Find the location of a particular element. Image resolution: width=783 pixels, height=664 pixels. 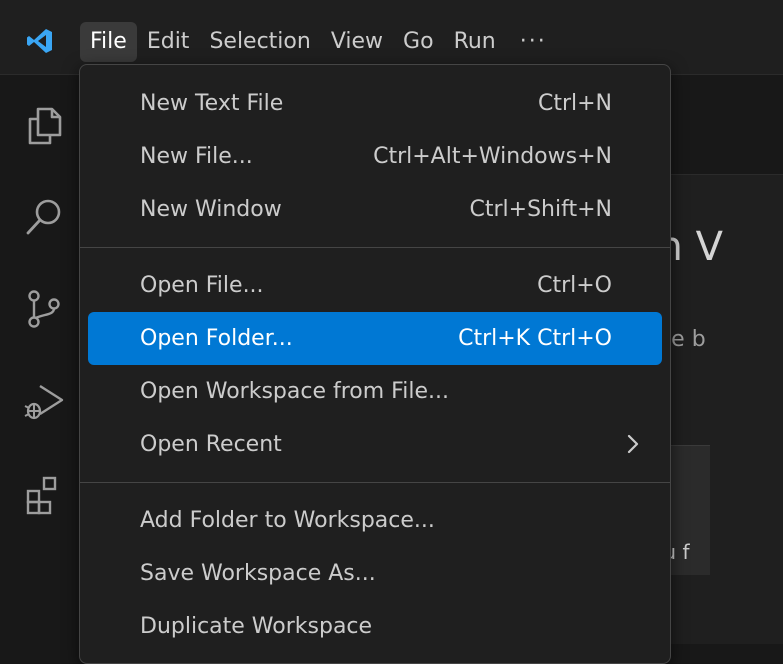

search-icon is located at coordinates (44, 217).